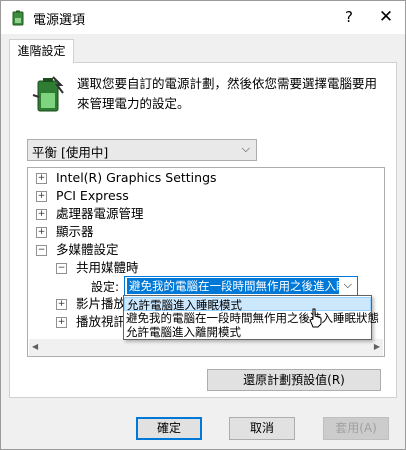 This screenshot has height=450, width=406. Describe the element at coordinates (100, 213) in the screenshot. I see `tree-item-label: 處理器電源管理` at that location.